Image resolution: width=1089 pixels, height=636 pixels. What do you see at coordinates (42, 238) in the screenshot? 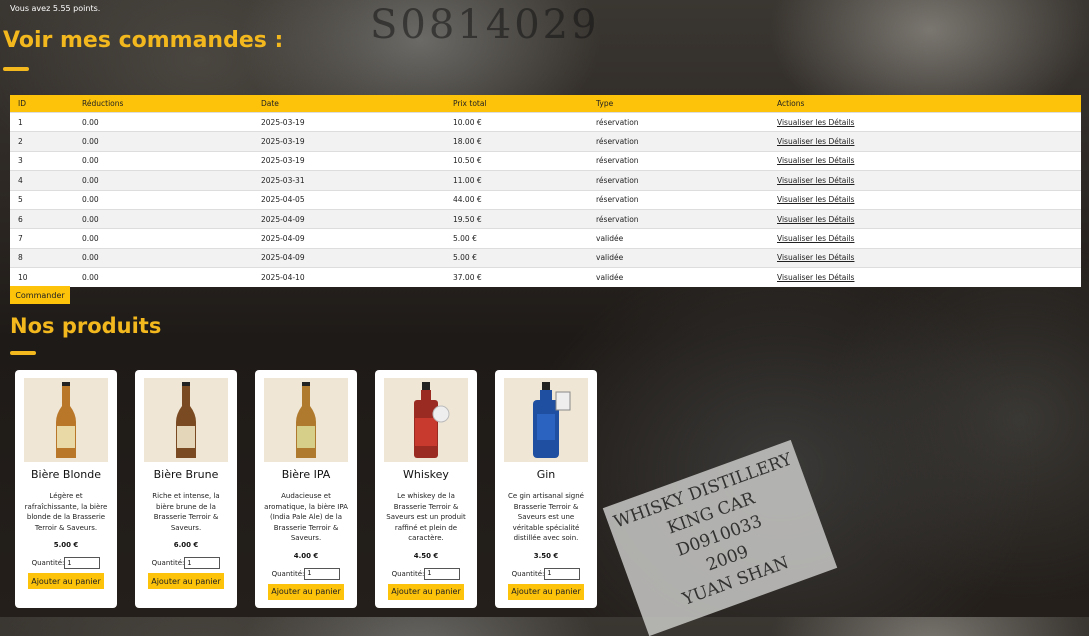
I see `order-id-cell: 7` at bounding box center [42, 238].